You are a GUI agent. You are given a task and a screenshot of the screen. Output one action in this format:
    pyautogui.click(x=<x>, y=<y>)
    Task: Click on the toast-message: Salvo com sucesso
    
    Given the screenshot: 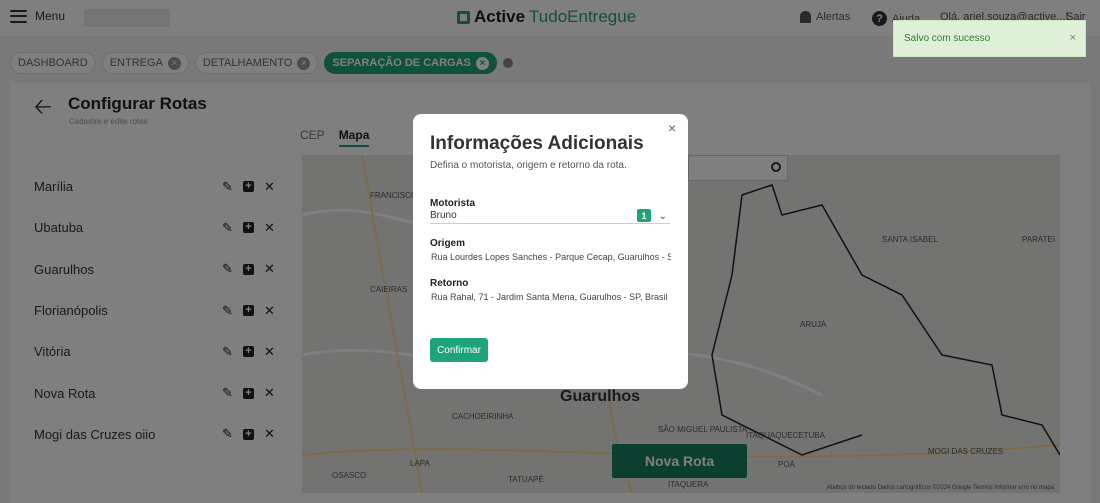 What is the action you would take?
    pyautogui.click(x=947, y=38)
    